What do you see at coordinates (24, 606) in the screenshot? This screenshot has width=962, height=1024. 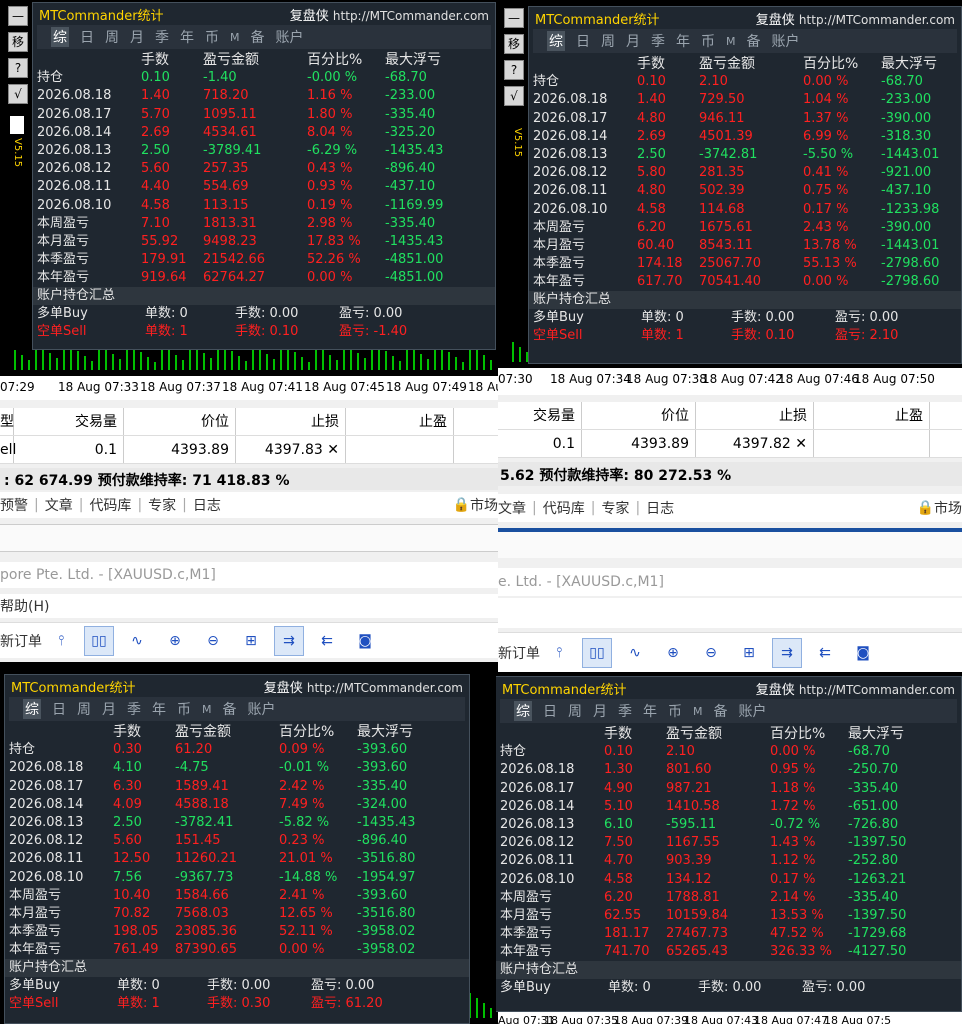 I see `menu-help: 帮助(H)` at bounding box center [24, 606].